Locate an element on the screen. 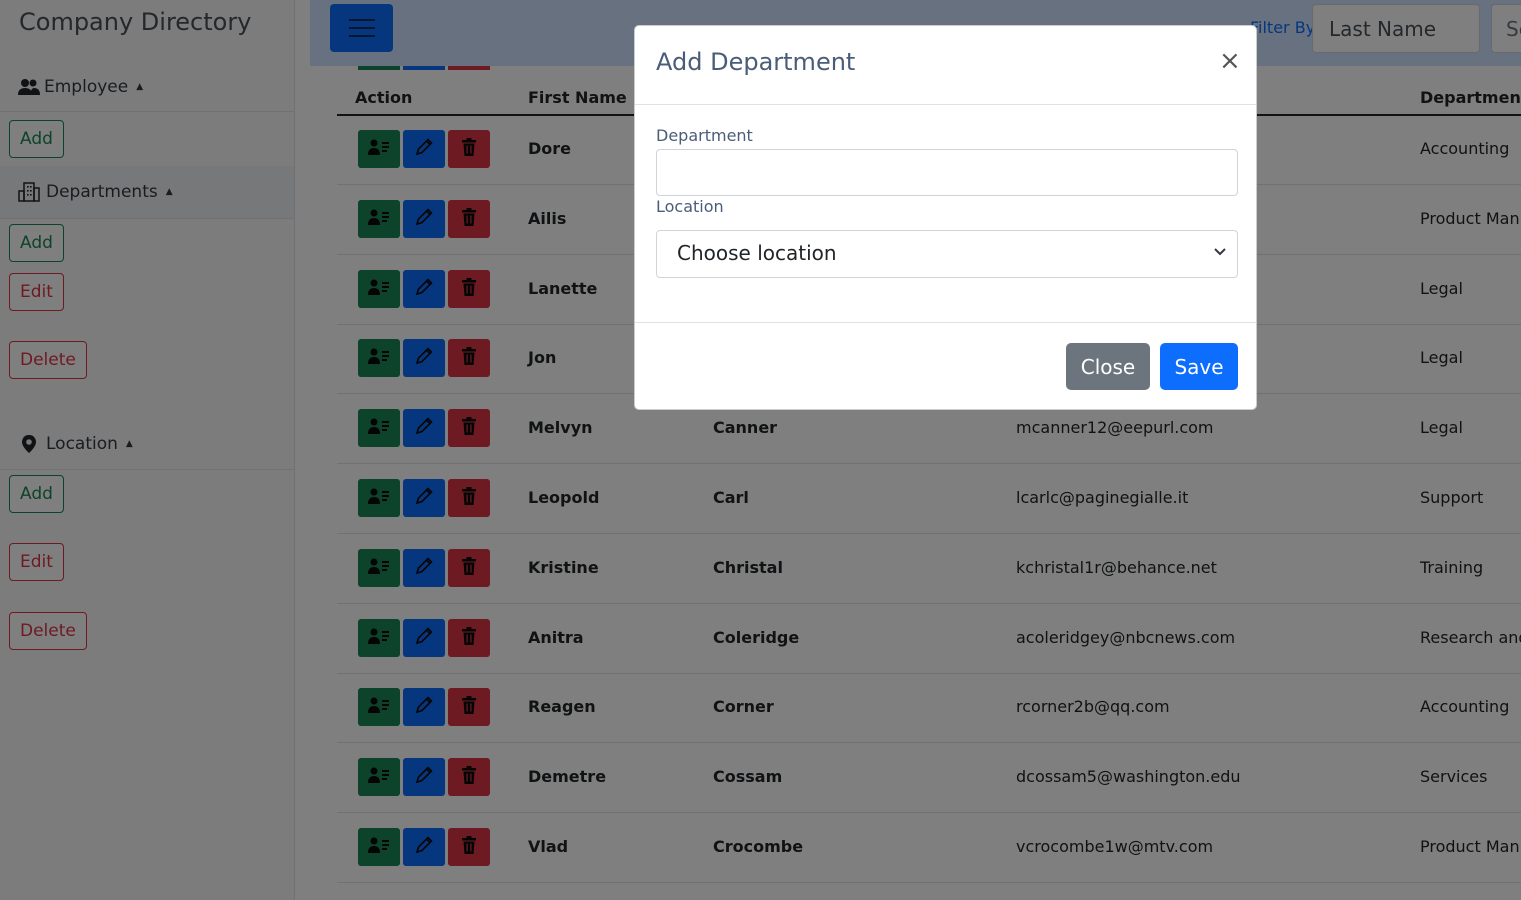 This screenshot has width=1521, height=900. location-select-value: Choose location is located at coordinates (757, 253).